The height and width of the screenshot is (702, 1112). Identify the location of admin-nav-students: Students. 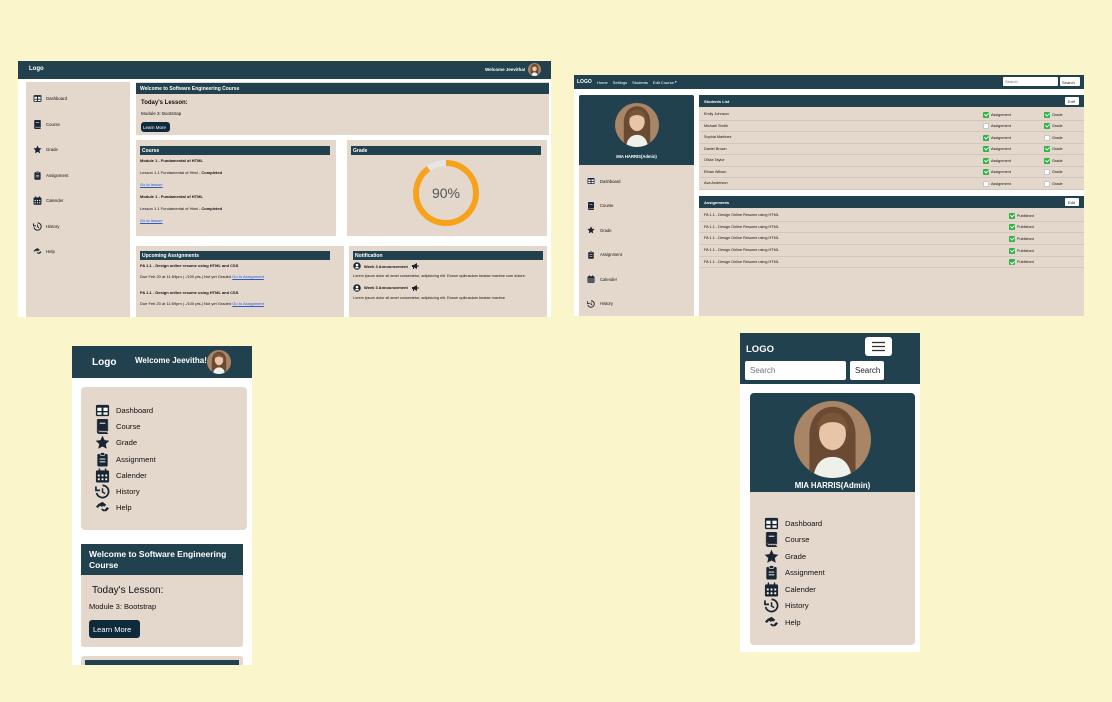
(640, 82).